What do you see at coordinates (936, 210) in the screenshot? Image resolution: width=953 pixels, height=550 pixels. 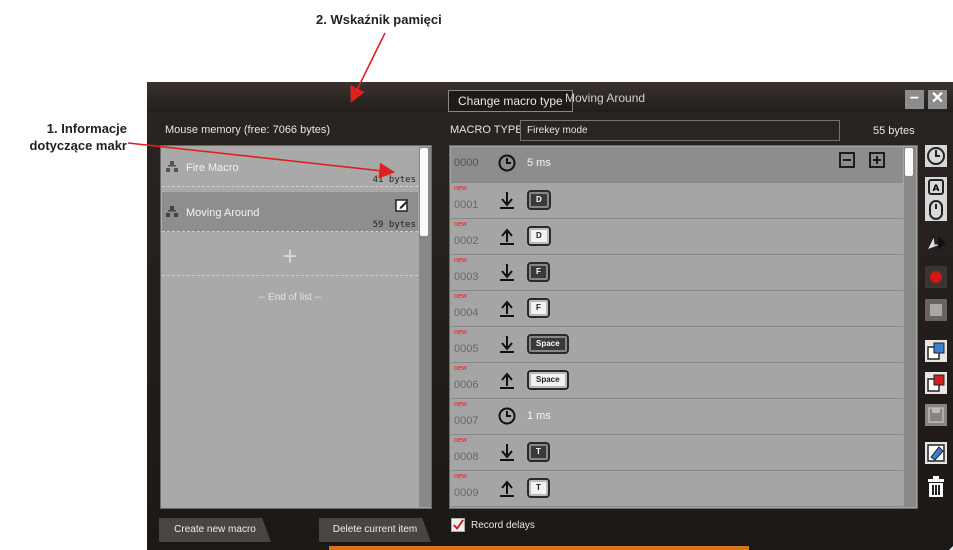 I see `insert-mouse-icon` at bounding box center [936, 210].